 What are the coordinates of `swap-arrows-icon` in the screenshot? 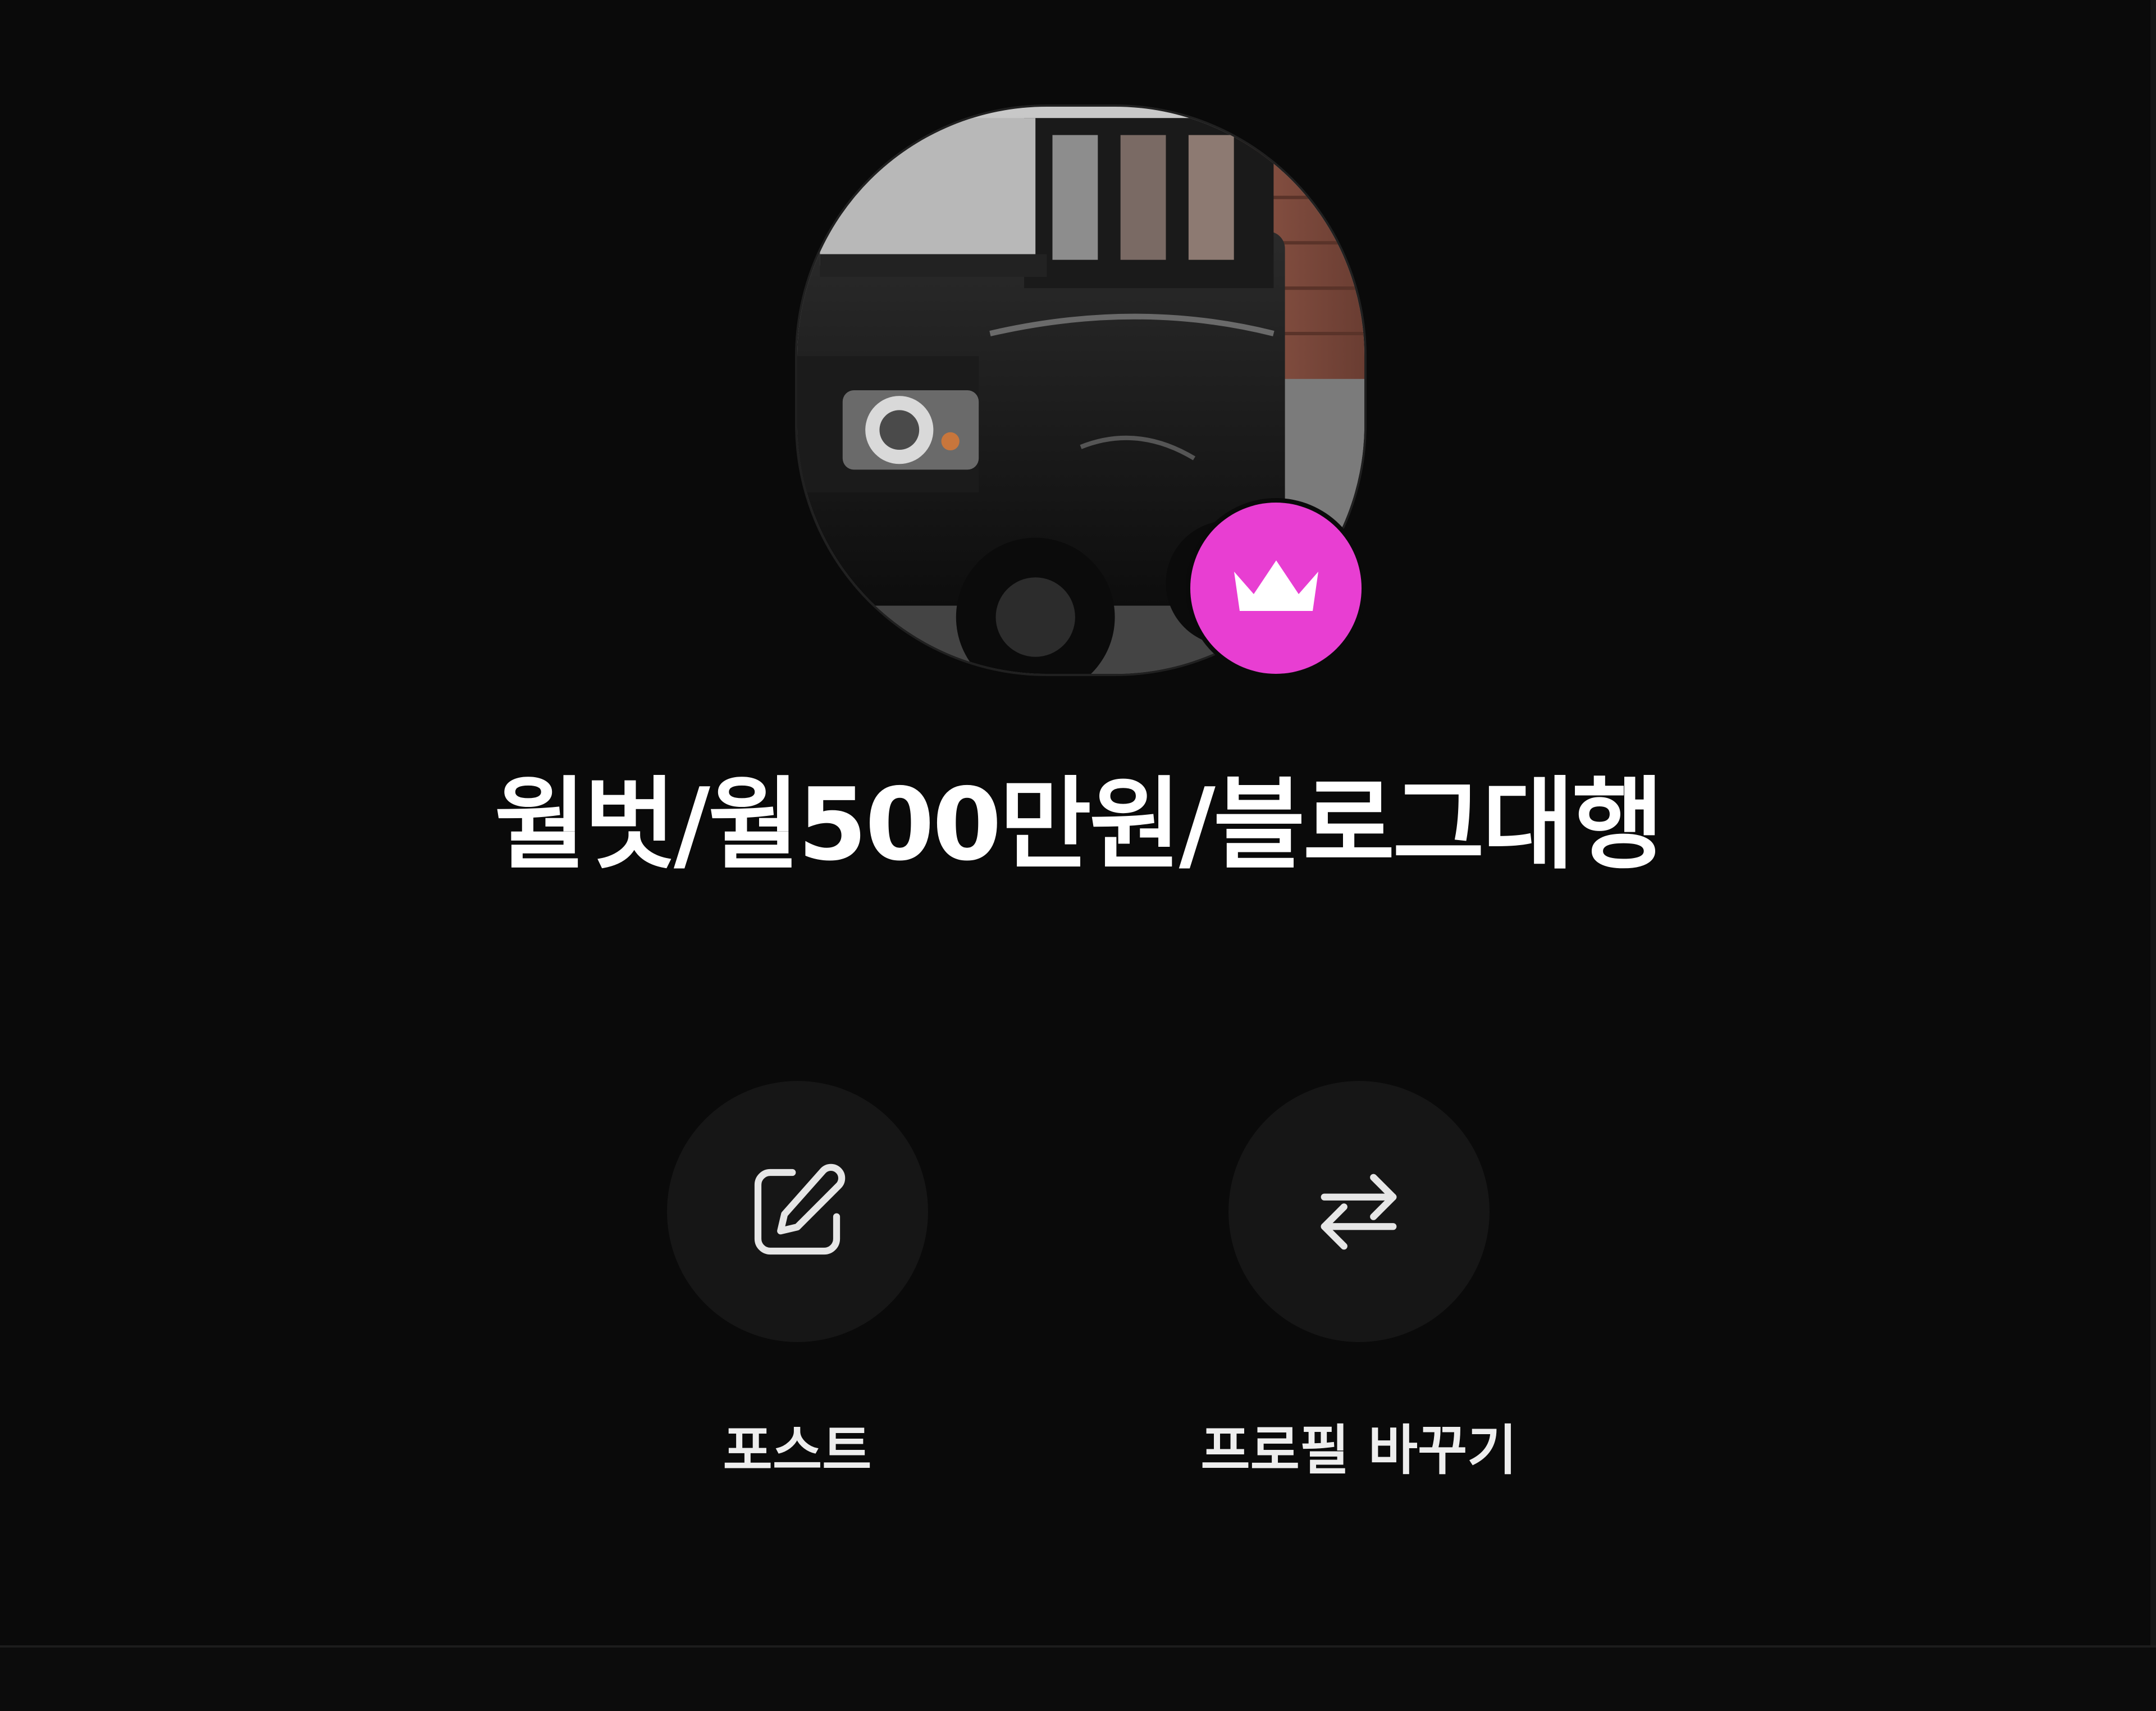 It's located at (1359, 1211).